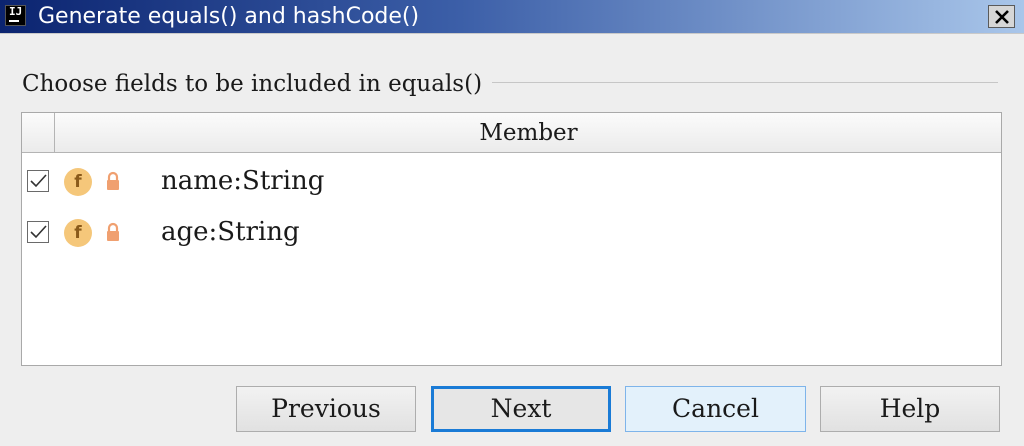  I want to click on help-button: Help, so click(910, 409).